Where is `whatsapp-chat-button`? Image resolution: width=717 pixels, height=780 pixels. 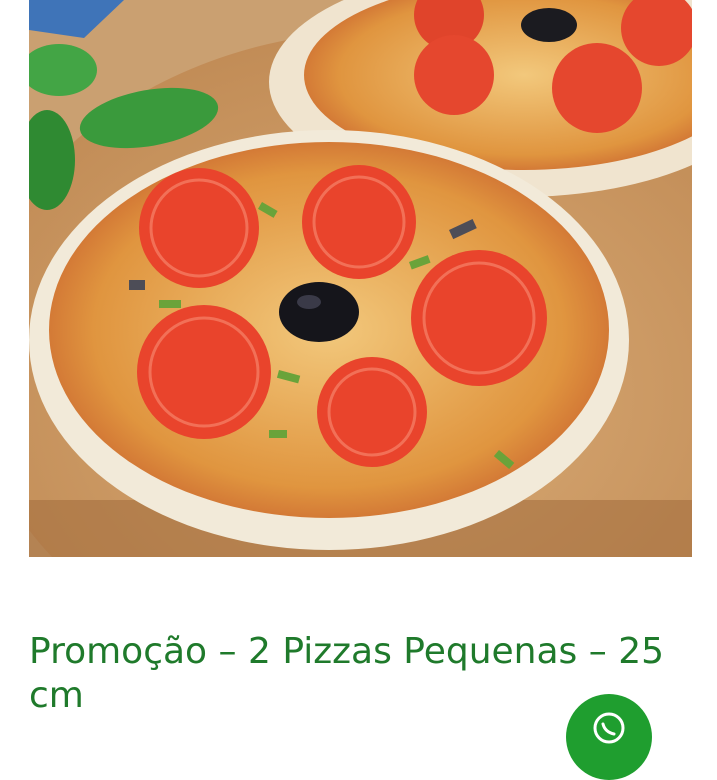 whatsapp-chat-button is located at coordinates (609, 737).